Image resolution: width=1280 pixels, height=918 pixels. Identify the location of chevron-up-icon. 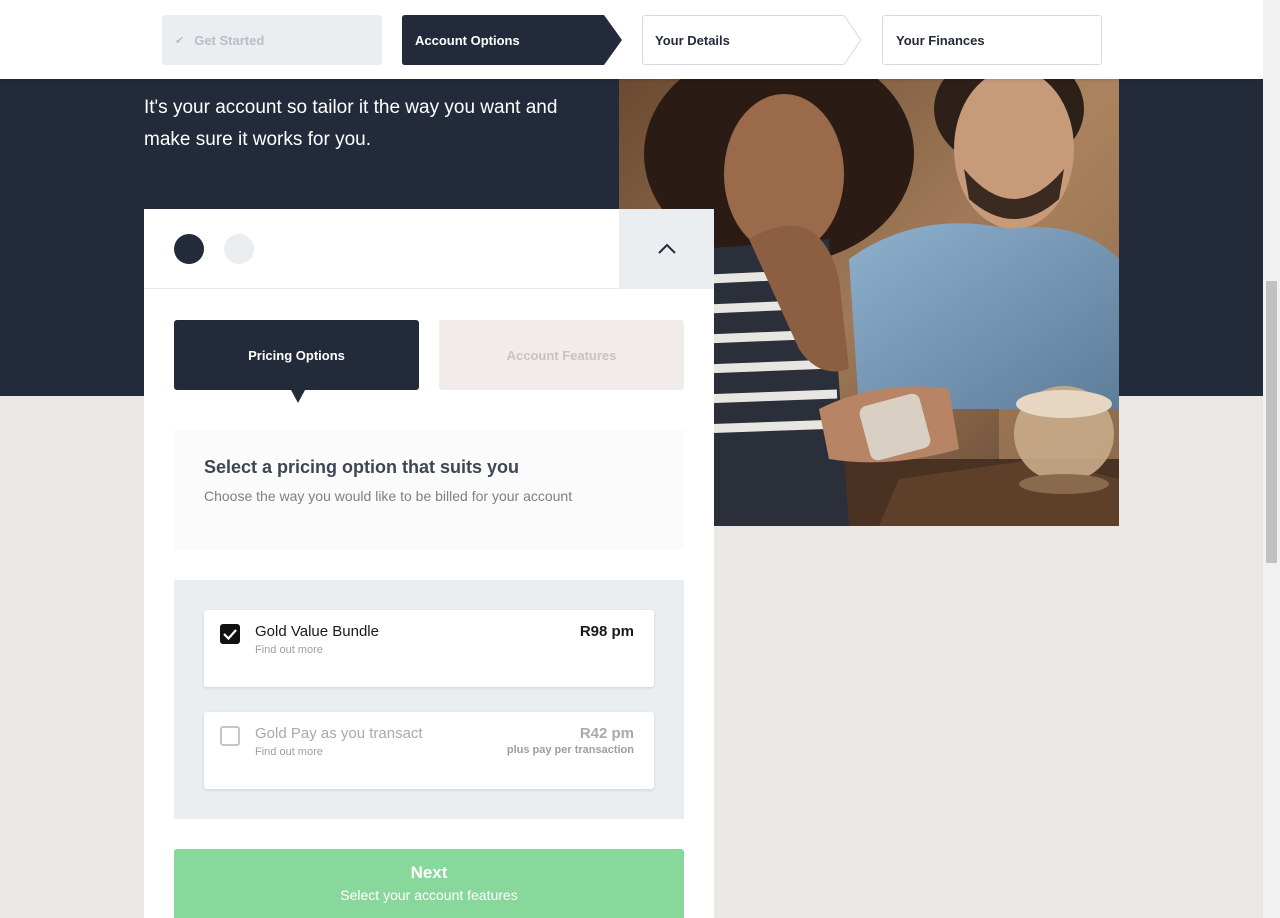
(666, 248).